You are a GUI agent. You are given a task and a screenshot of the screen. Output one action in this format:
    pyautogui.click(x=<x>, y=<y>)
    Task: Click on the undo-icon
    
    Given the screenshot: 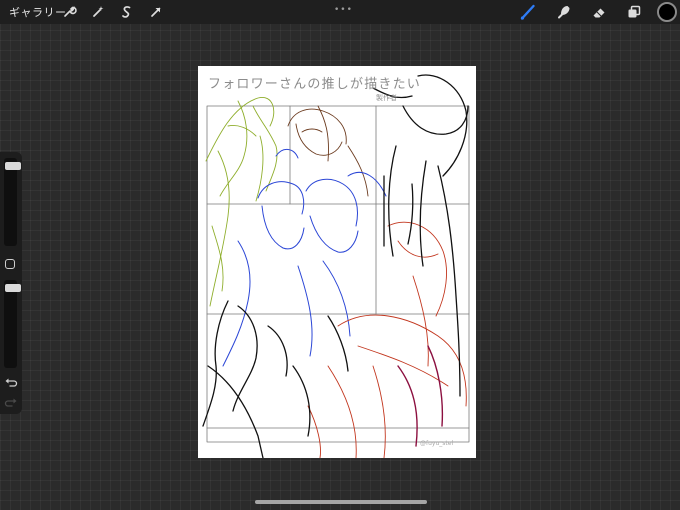 What is the action you would take?
    pyautogui.click(x=11, y=382)
    